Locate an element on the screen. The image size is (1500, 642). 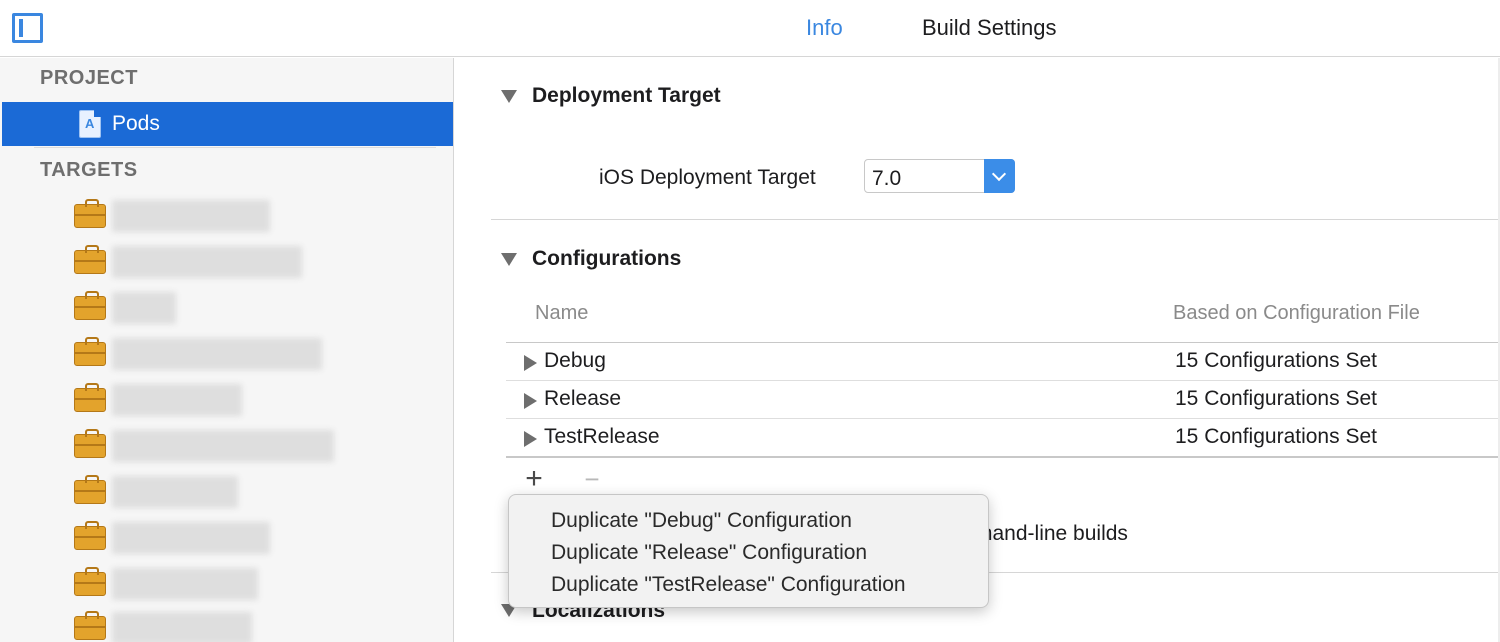
table-row: Debug 15 Configurations Set is located at coordinates (1003, 362).